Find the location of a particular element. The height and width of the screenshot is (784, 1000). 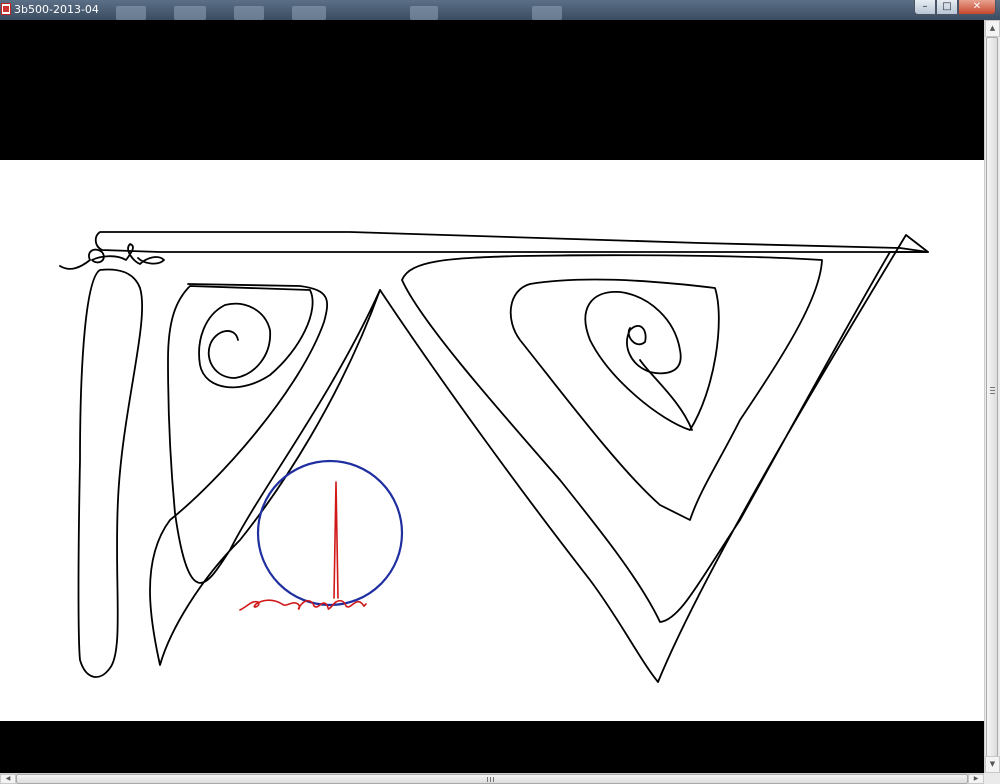

minimize-icon: – is located at coordinates (925, 6).